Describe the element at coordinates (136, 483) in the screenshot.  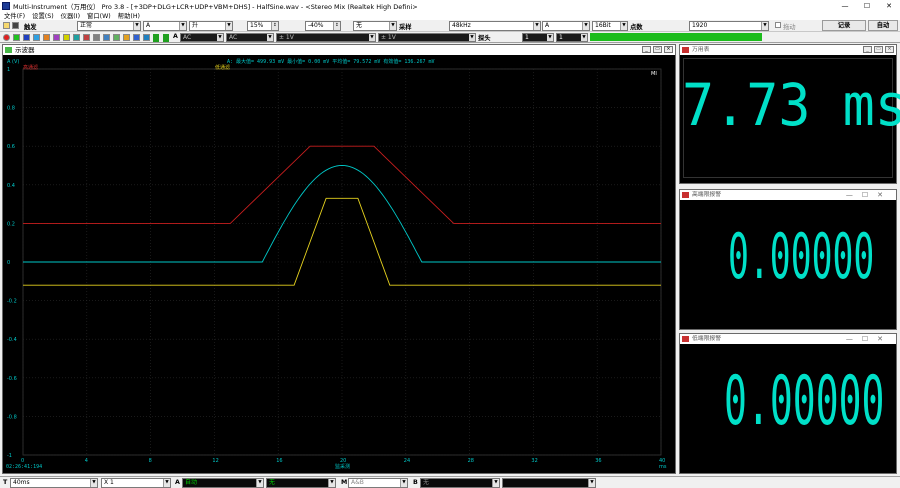
I see `x-multiplier-select: X 1 ▼` at that location.